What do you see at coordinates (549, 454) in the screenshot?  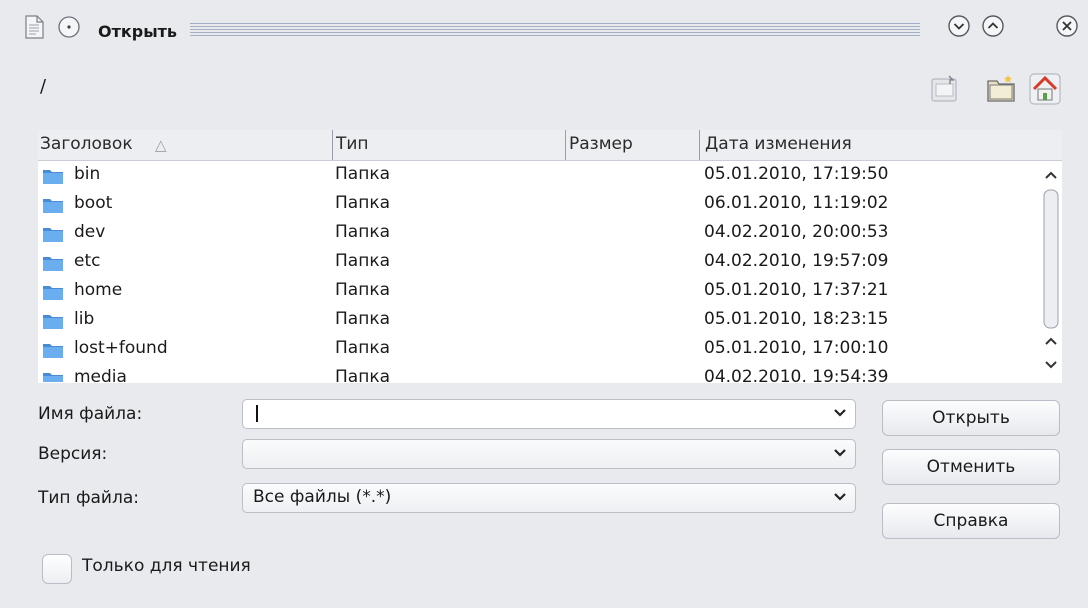 I see `version-combobox` at bounding box center [549, 454].